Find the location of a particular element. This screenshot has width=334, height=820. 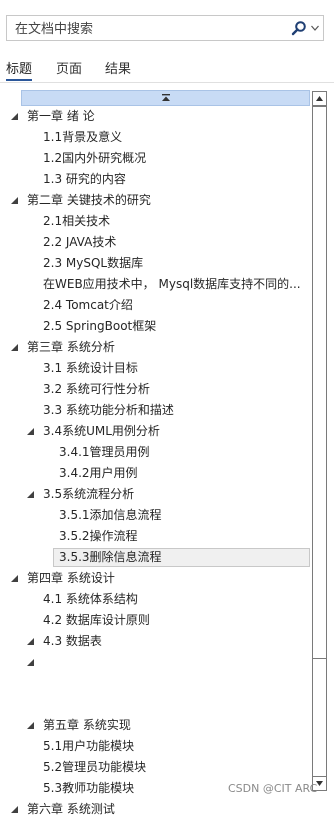

tab-pages: 页面 is located at coordinates (69, 67).